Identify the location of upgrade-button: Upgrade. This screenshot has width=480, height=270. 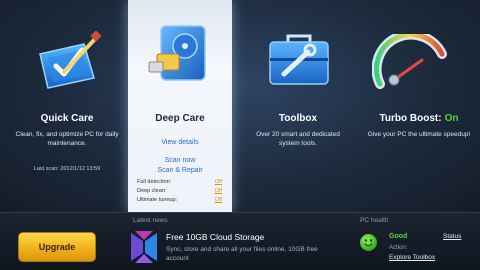
(57, 247).